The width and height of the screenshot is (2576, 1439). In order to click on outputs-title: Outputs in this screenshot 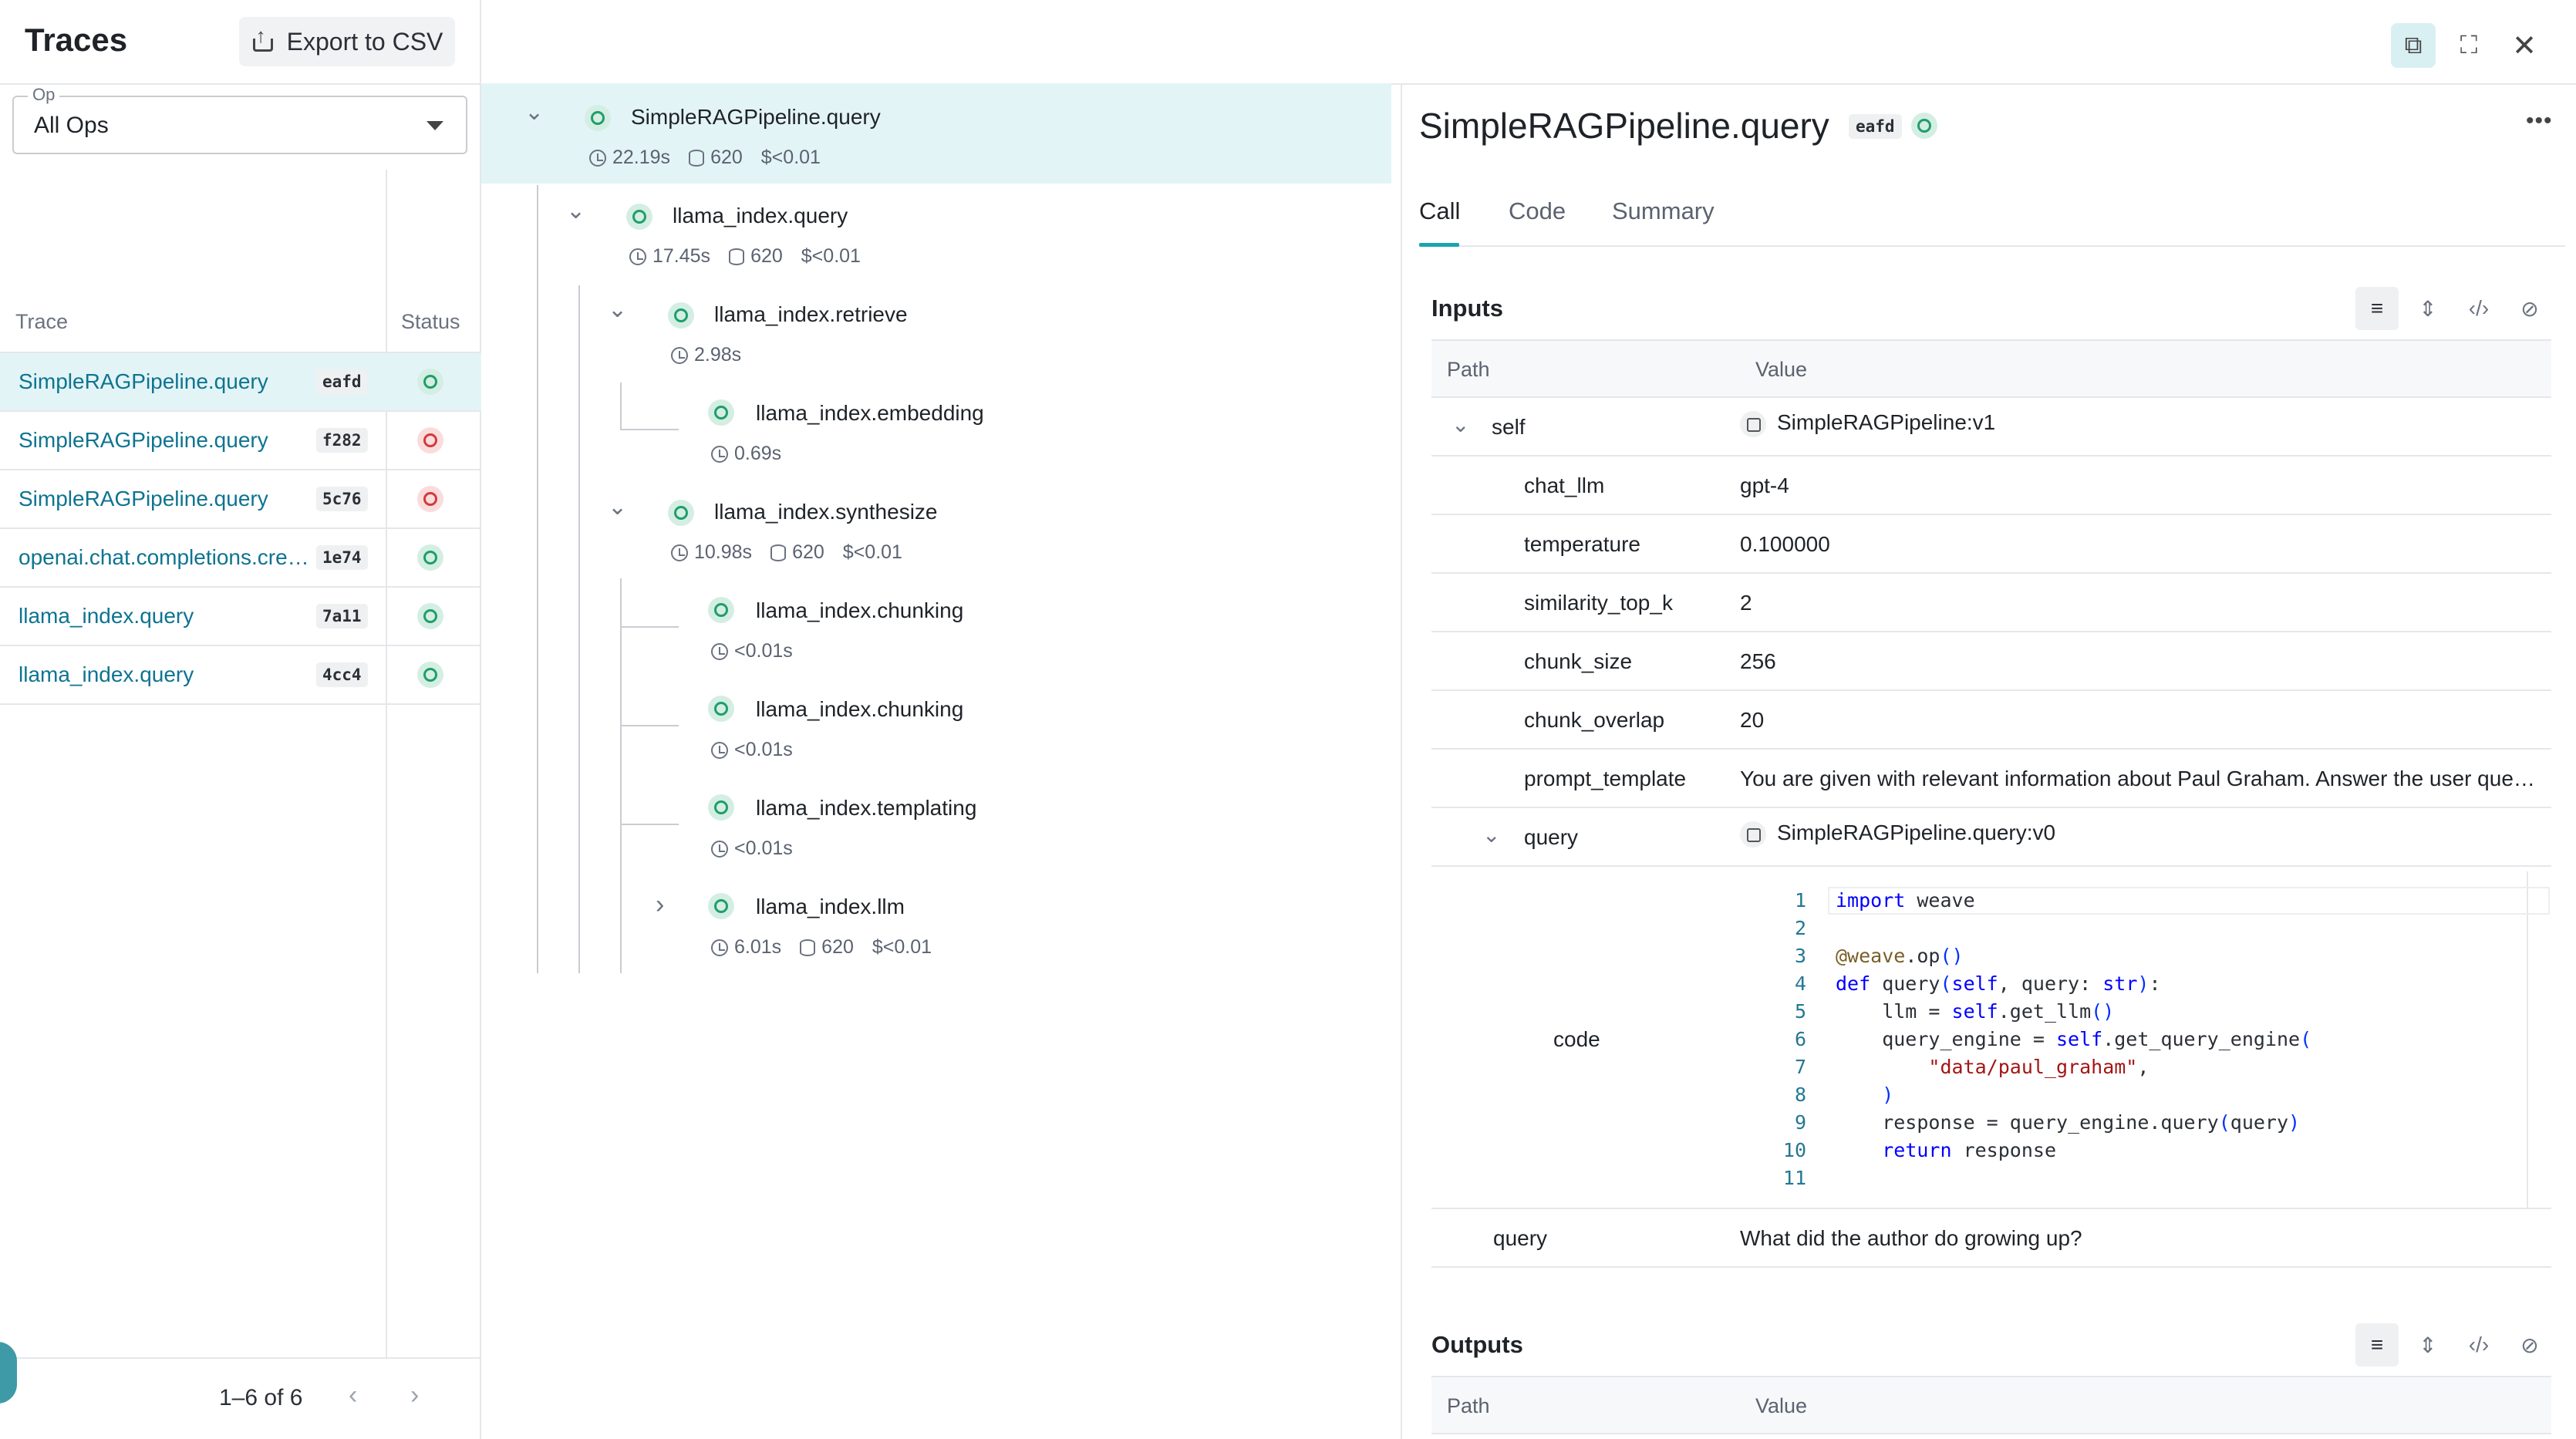, I will do `click(1477, 1344)`.